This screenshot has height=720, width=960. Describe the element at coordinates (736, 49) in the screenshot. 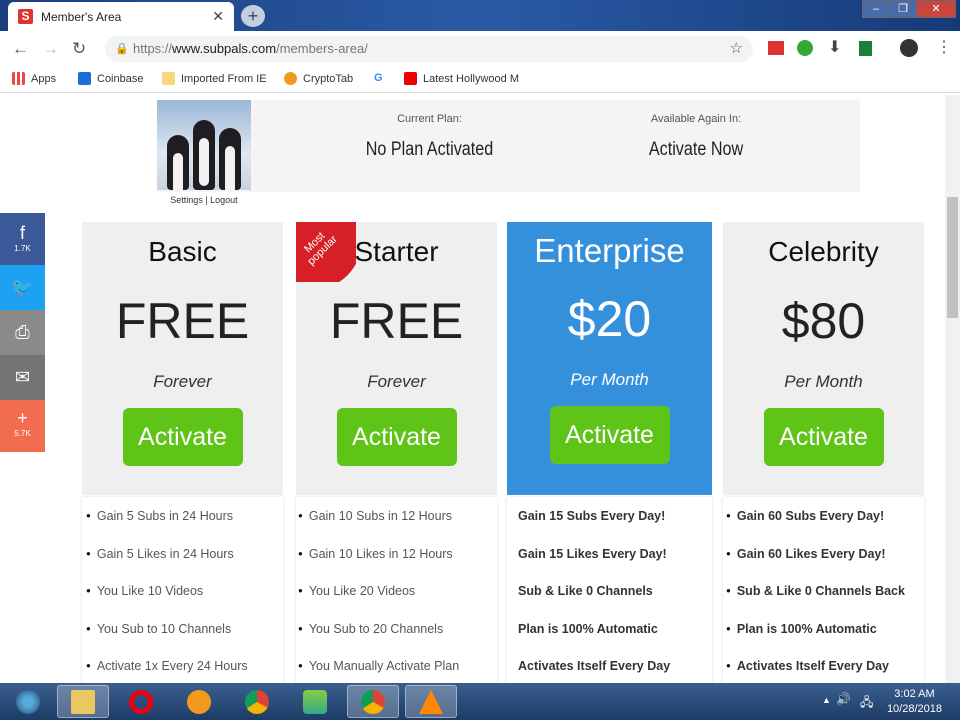

I see `bookmark-star-icon: ☆` at that location.